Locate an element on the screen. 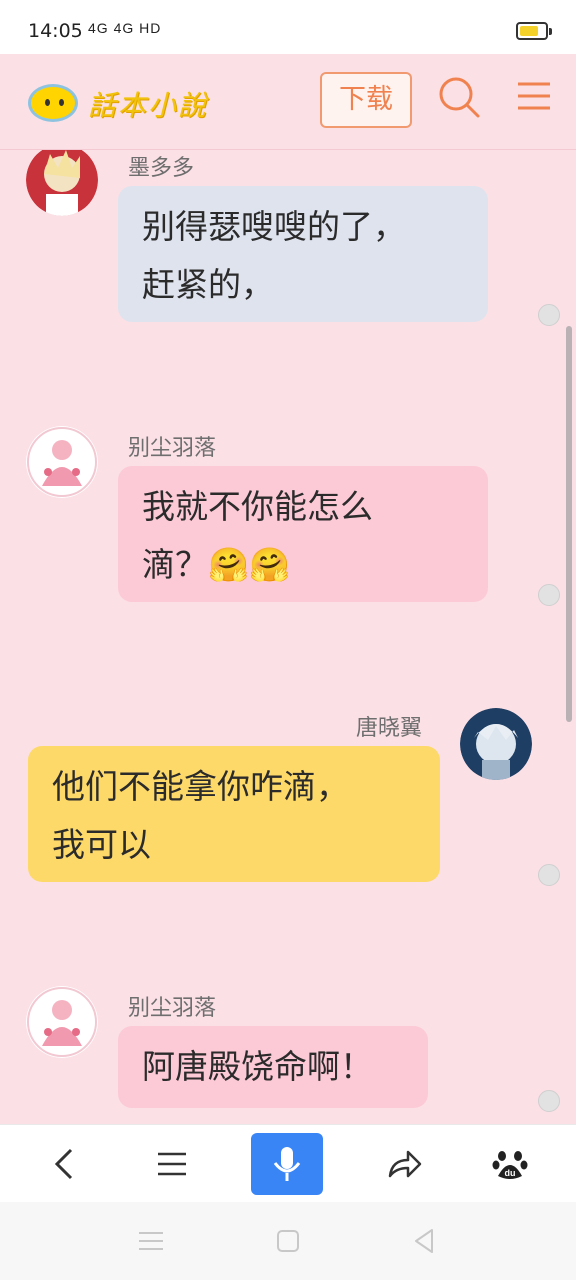 The height and width of the screenshot is (1280, 576). back-icon is located at coordinates (63, 1164).